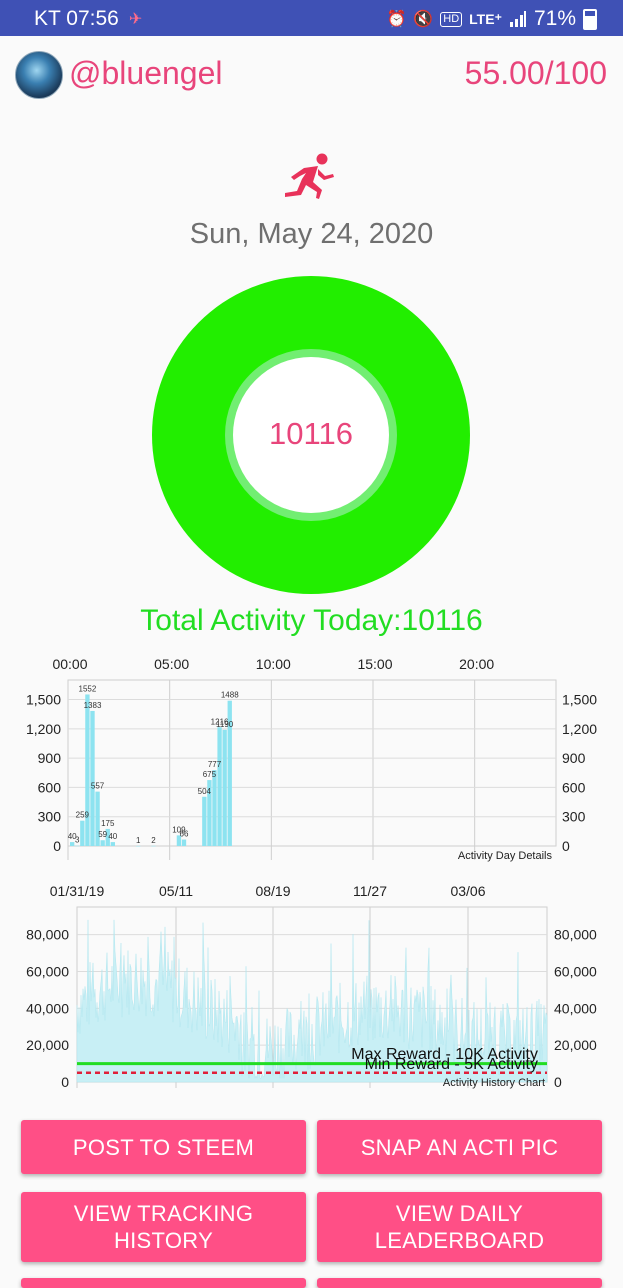 This screenshot has width=623, height=1288. Describe the element at coordinates (43, 729) in the screenshot. I see `day-chart-y-tick-left: 1,200` at that location.